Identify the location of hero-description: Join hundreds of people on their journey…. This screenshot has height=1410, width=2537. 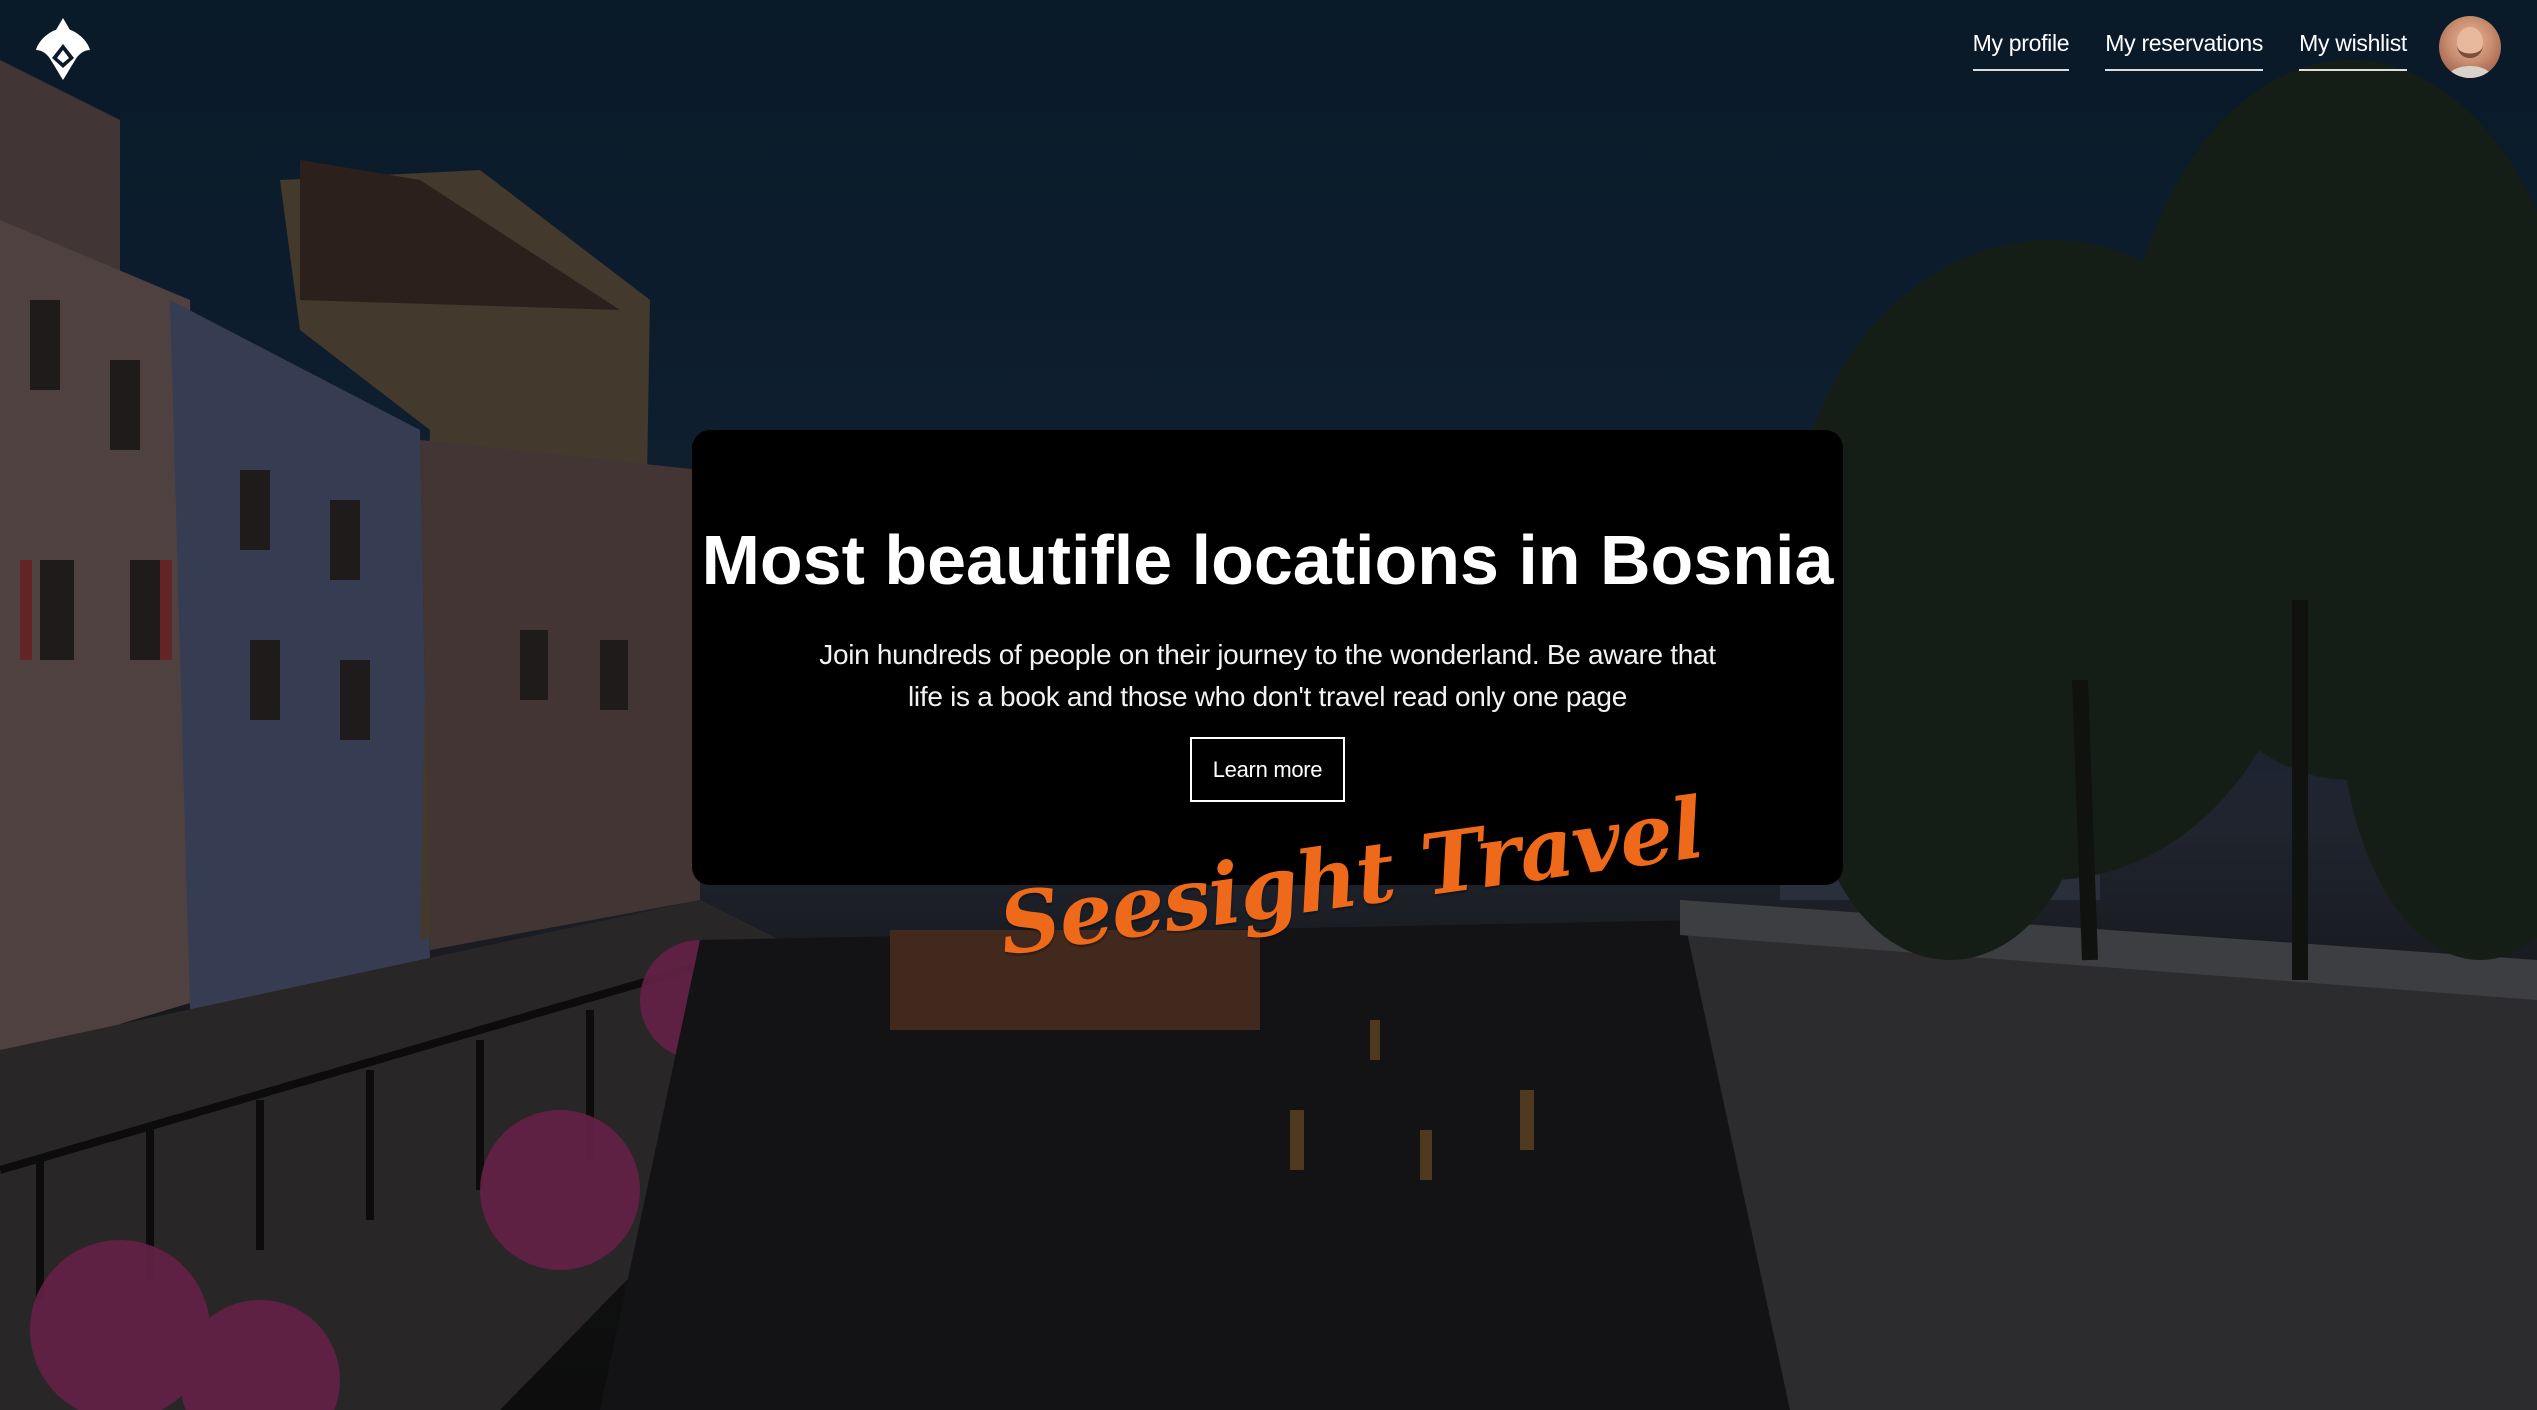
(1267, 675).